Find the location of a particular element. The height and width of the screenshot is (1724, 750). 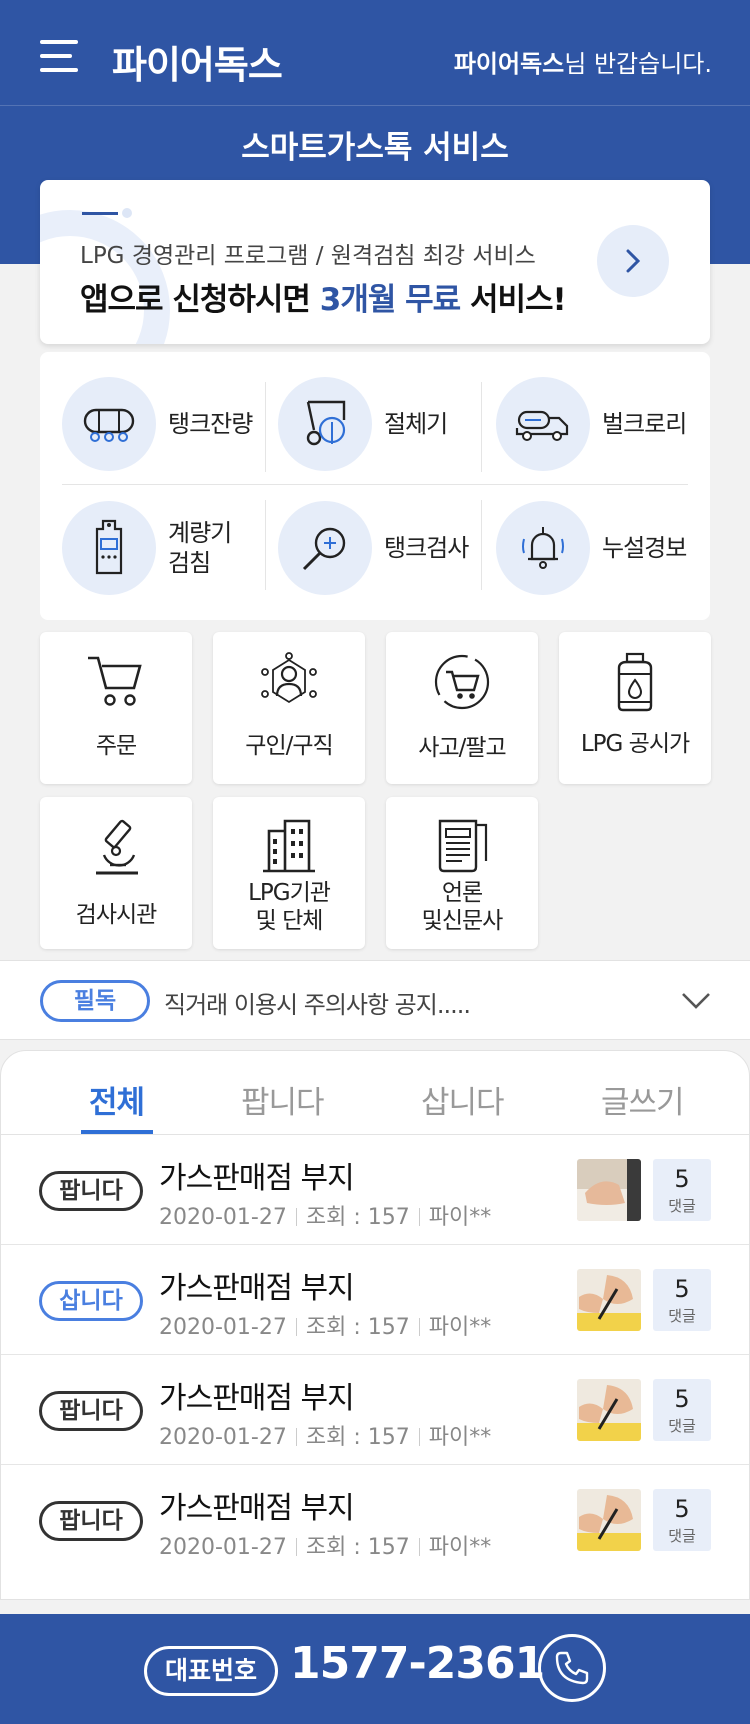

tank-icon is located at coordinates (109, 425).